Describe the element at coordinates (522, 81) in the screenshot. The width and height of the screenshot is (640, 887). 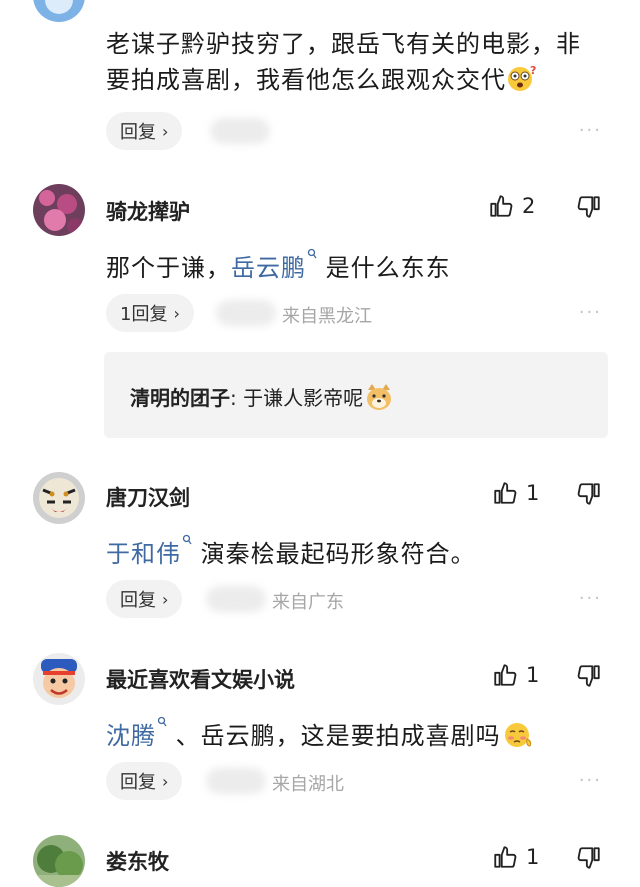
I see `surprised-emoji-icon: ?` at that location.